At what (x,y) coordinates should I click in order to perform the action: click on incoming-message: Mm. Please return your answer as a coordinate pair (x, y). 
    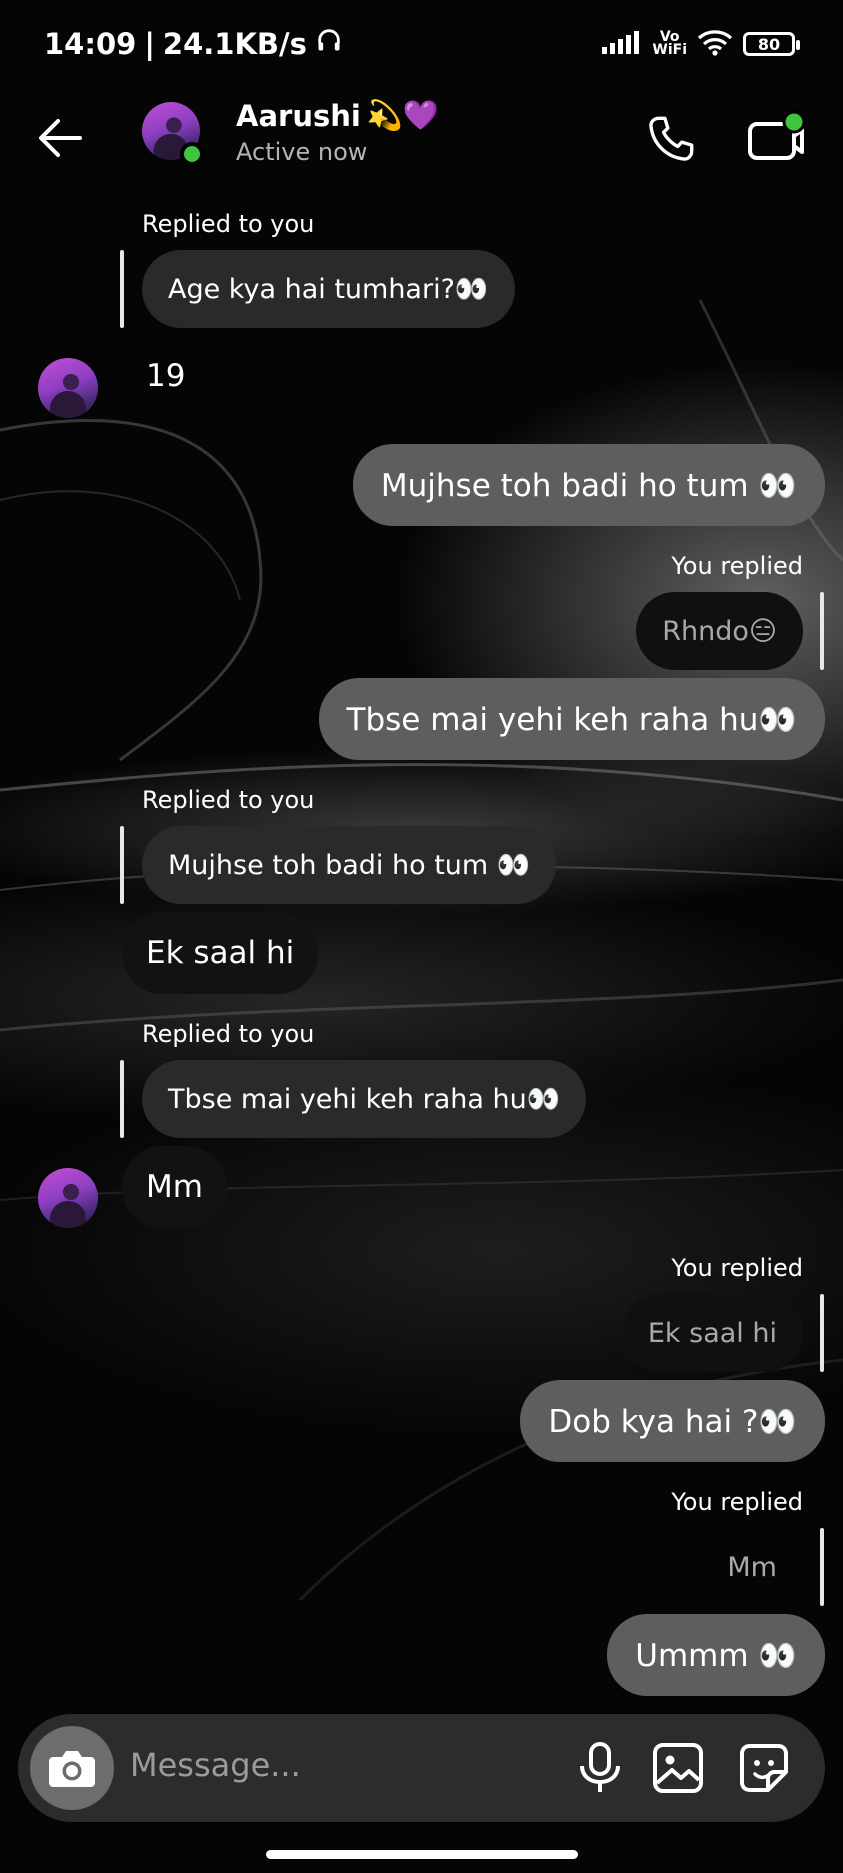
    Looking at the image, I should click on (174, 1187).